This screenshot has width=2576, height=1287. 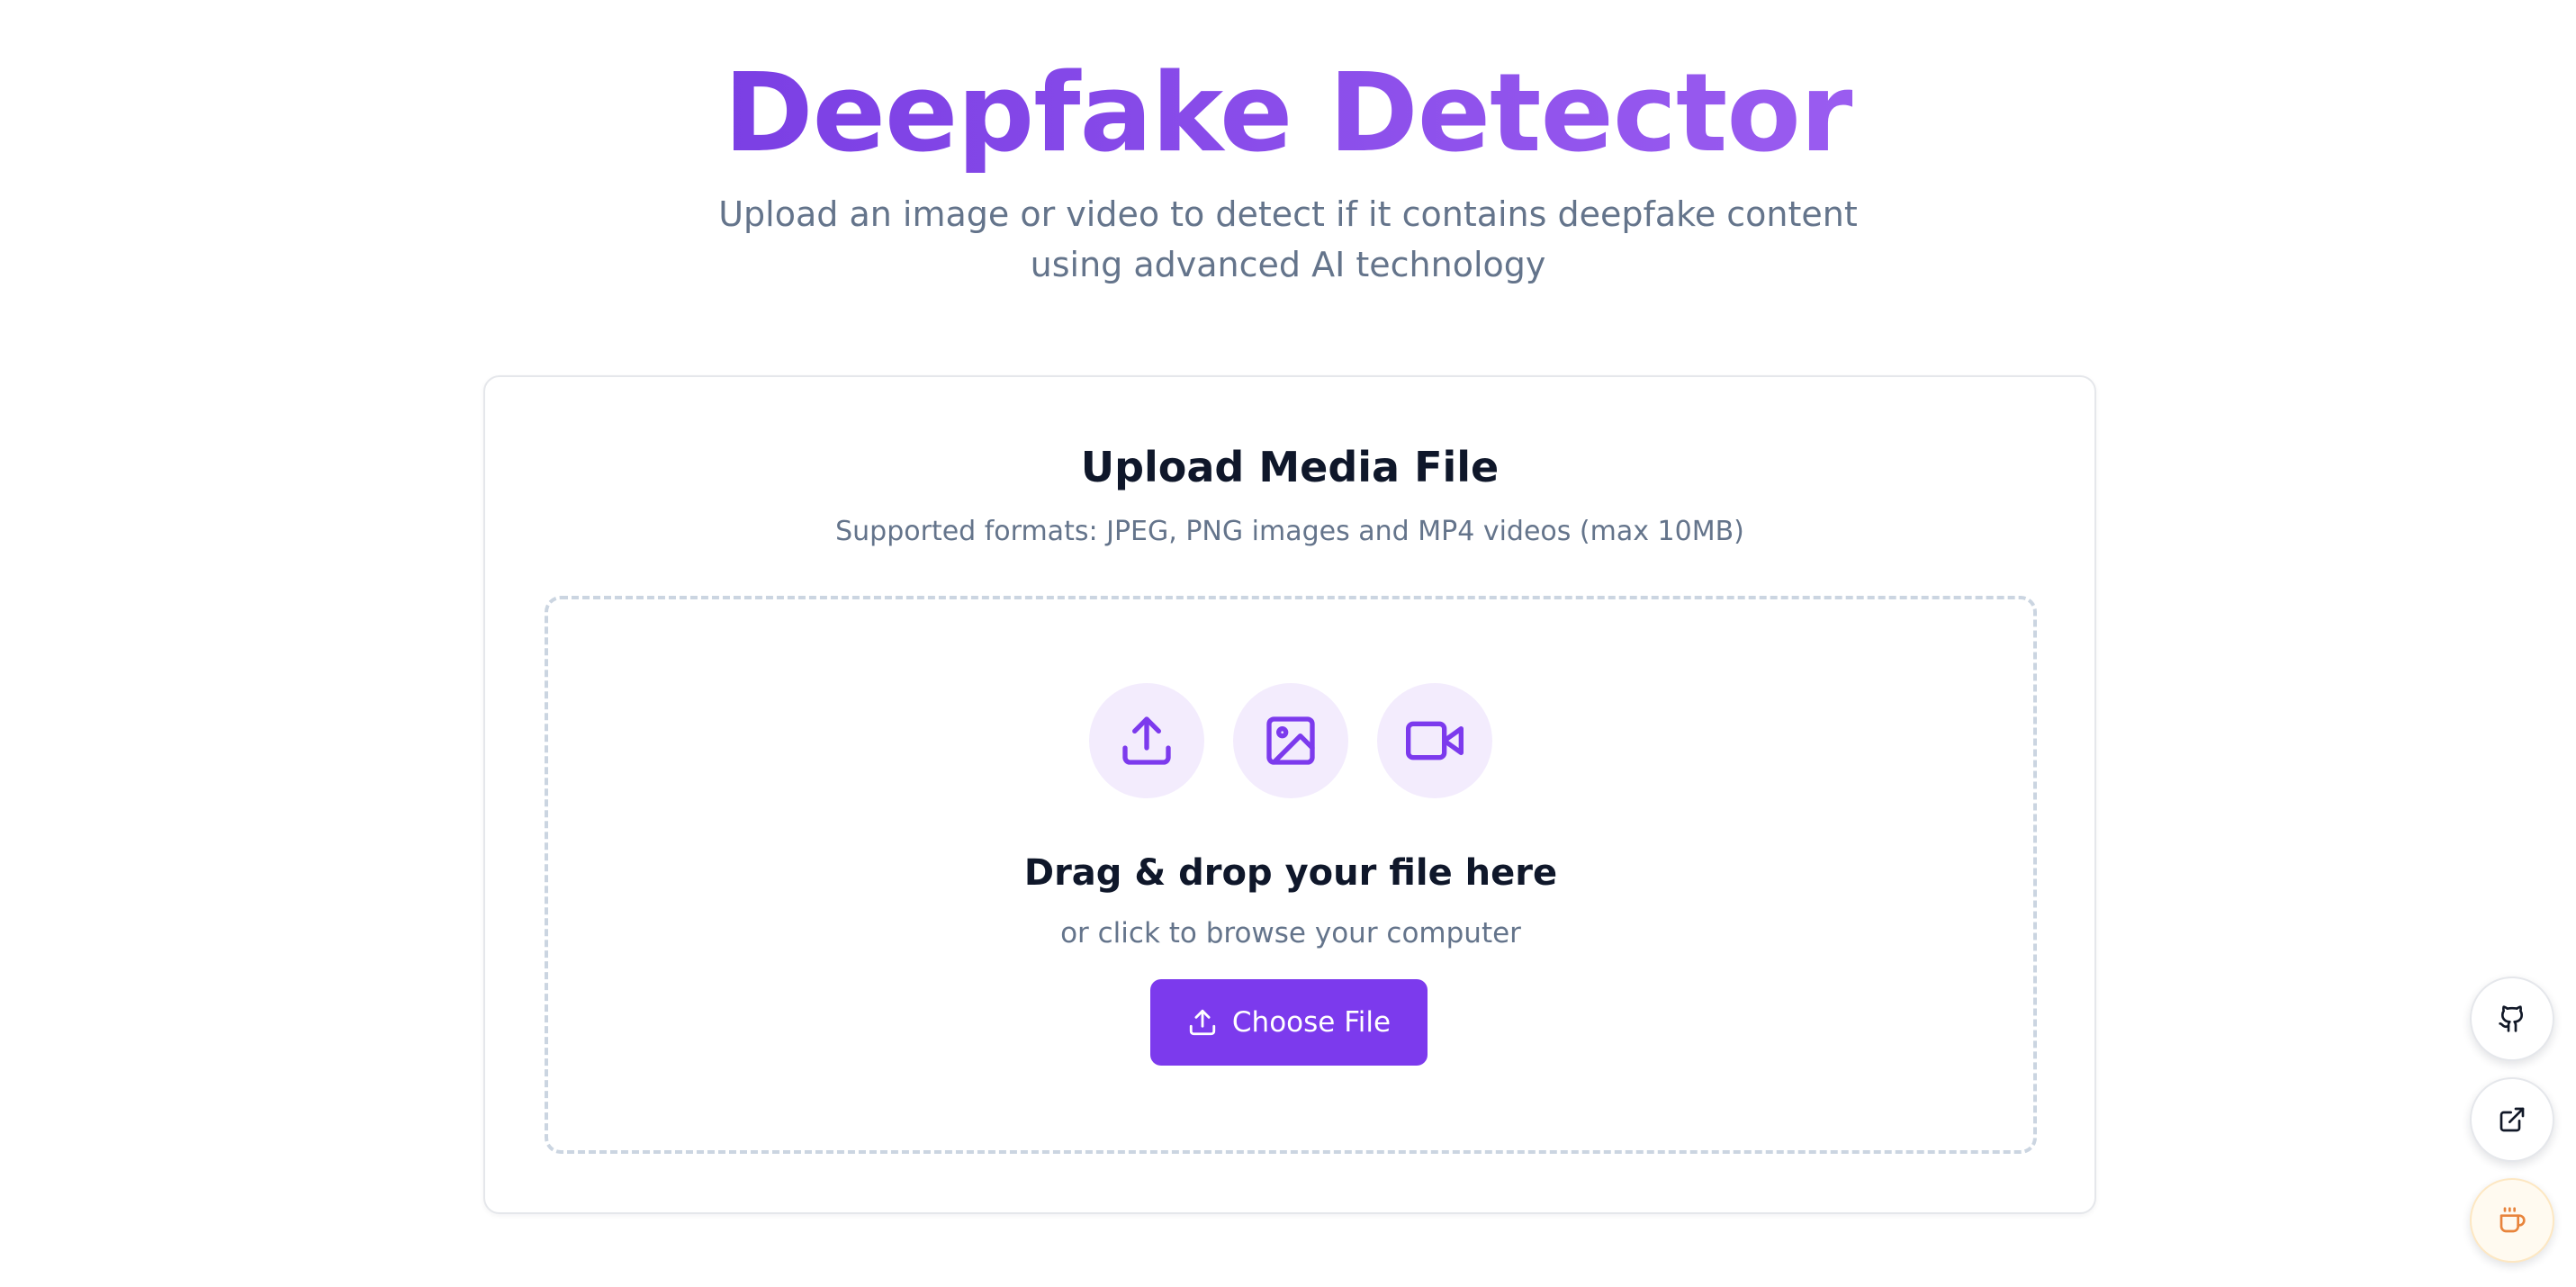 I want to click on video-icon, so click(x=1435, y=741).